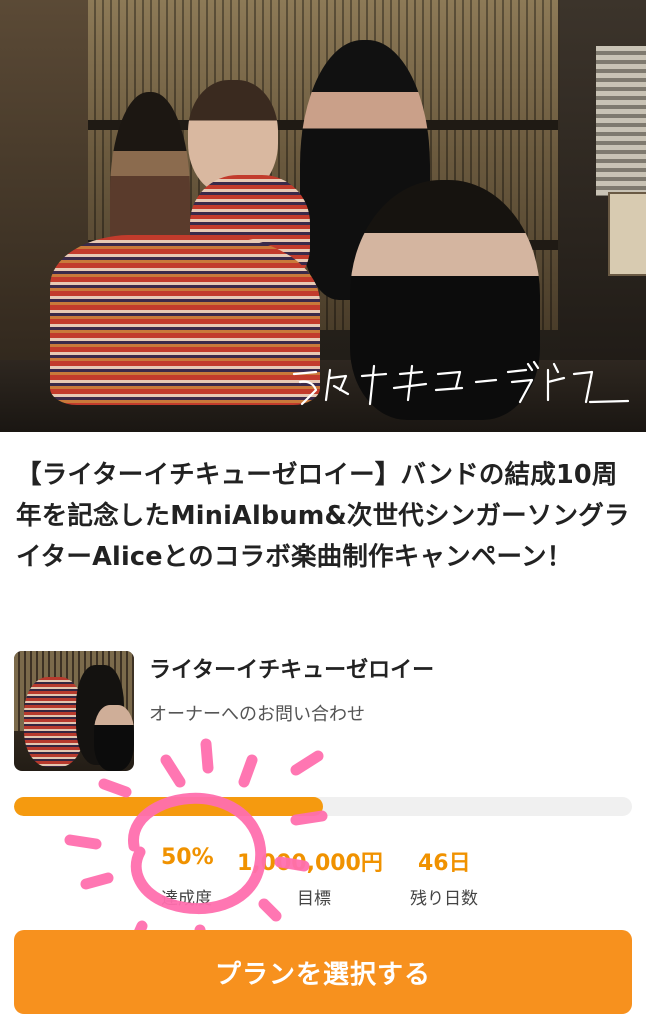 Image resolution: width=646 pixels, height=1024 pixels. I want to click on owner-name-link: ライターイチキューゼロイー, so click(291, 668).